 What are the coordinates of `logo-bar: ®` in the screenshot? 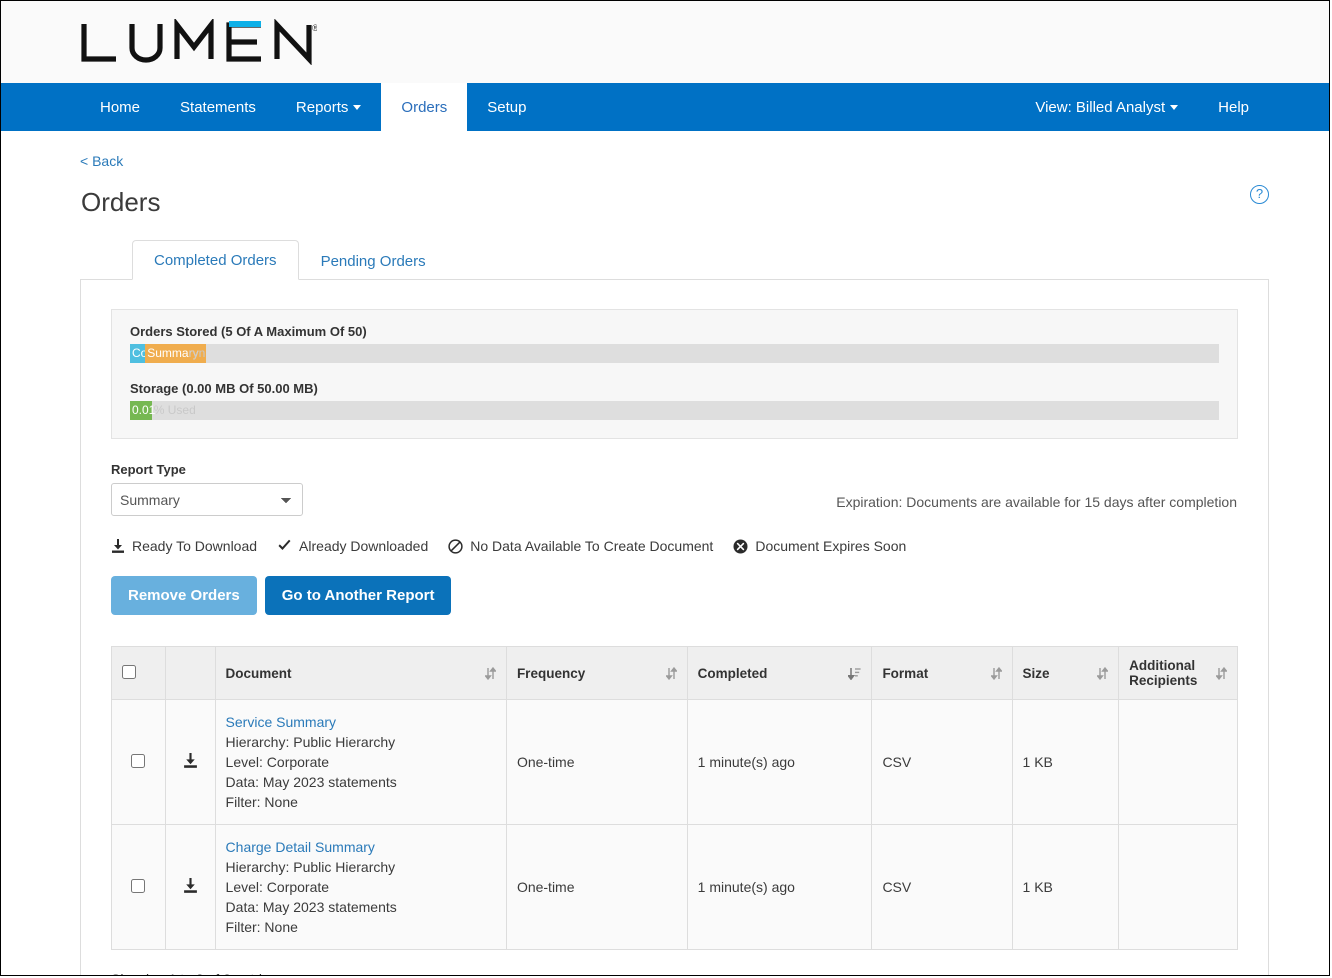 It's located at (665, 42).